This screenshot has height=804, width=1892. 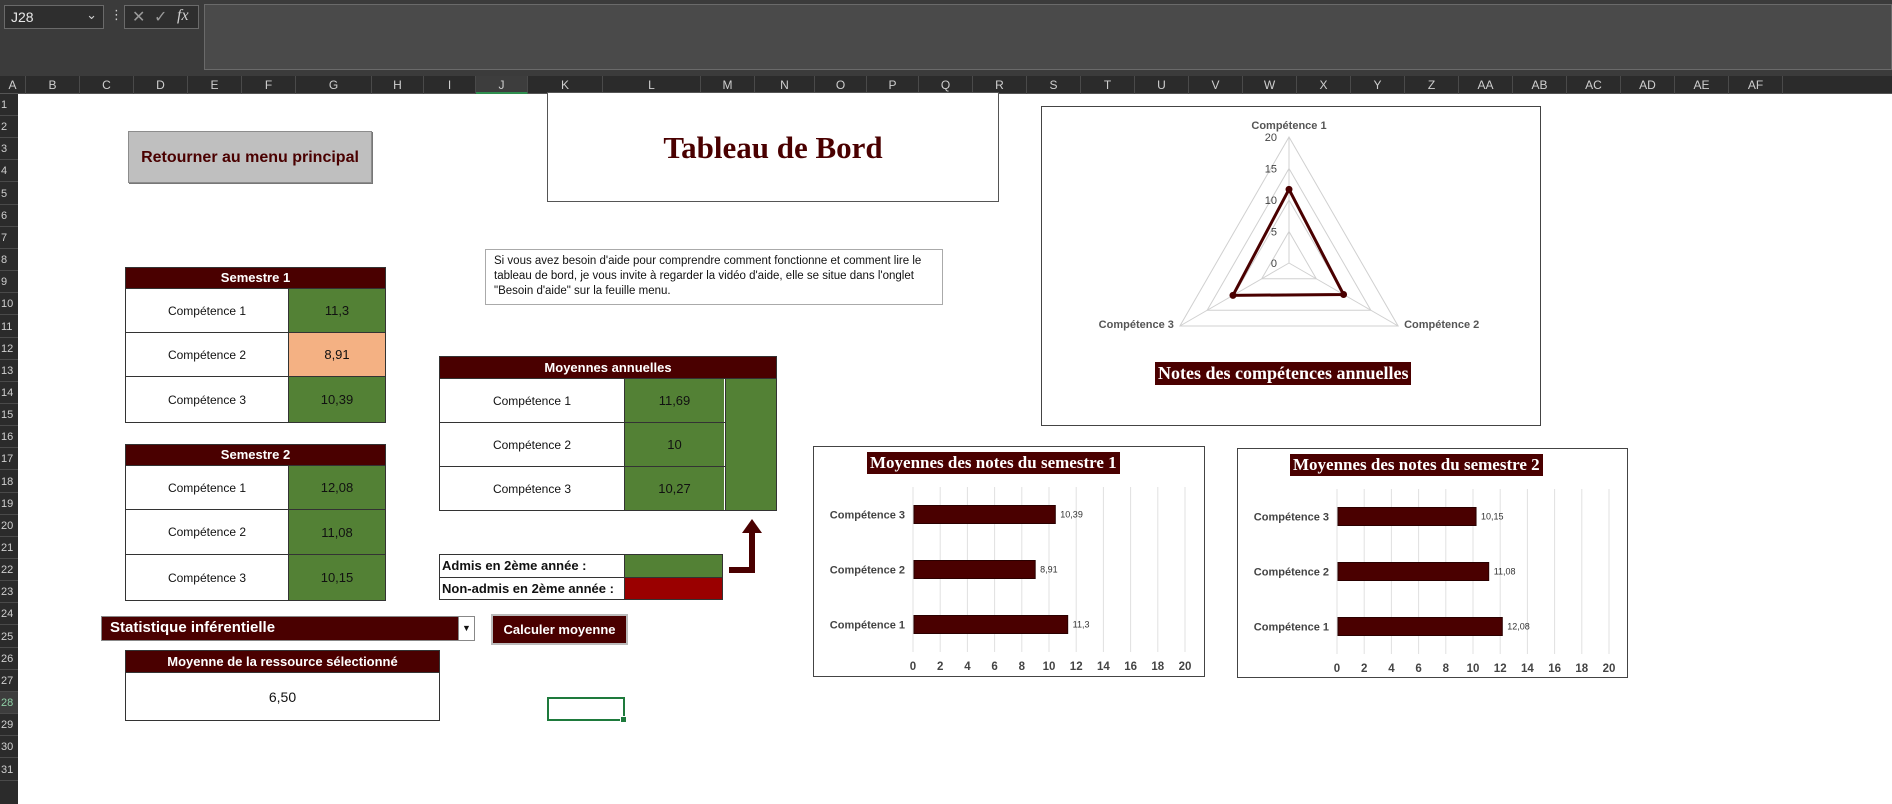 What do you see at coordinates (9, 770) in the screenshot?
I see `row-header-31: 31` at bounding box center [9, 770].